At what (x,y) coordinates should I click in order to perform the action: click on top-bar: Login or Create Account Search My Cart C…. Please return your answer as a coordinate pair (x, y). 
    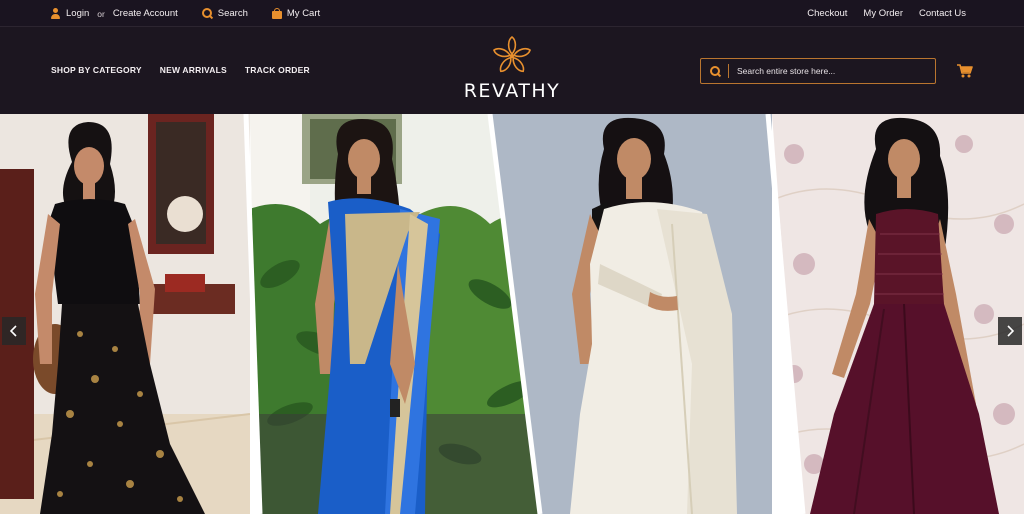
    Looking at the image, I should click on (512, 13).